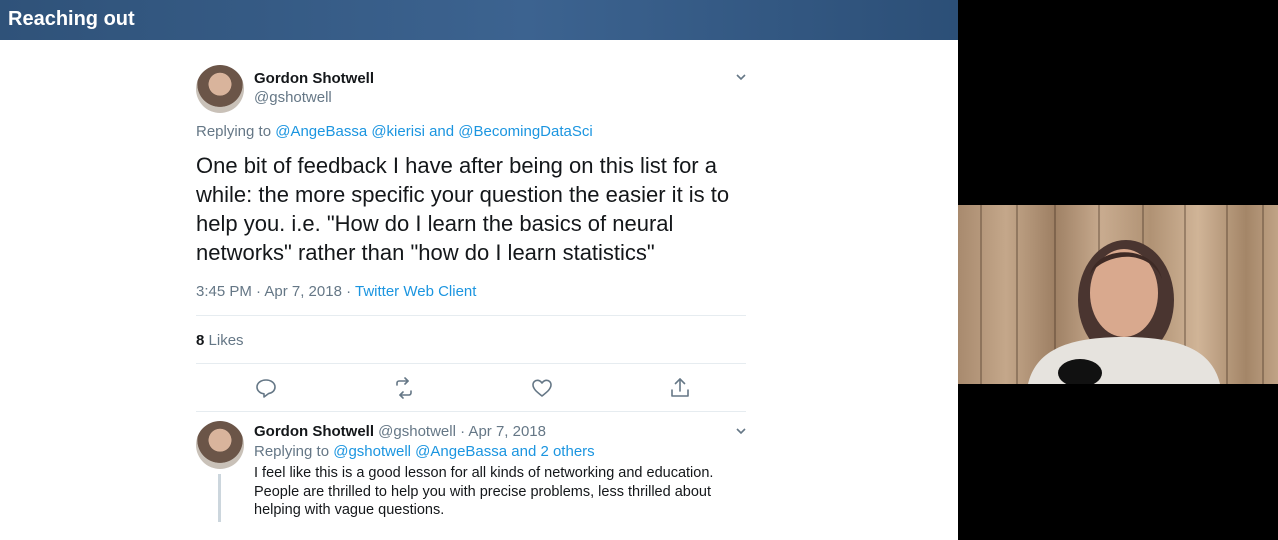 This screenshot has height=540, width=1278. Describe the element at coordinates (542, 388) in the screenshot. I see `like-icon` at that location.